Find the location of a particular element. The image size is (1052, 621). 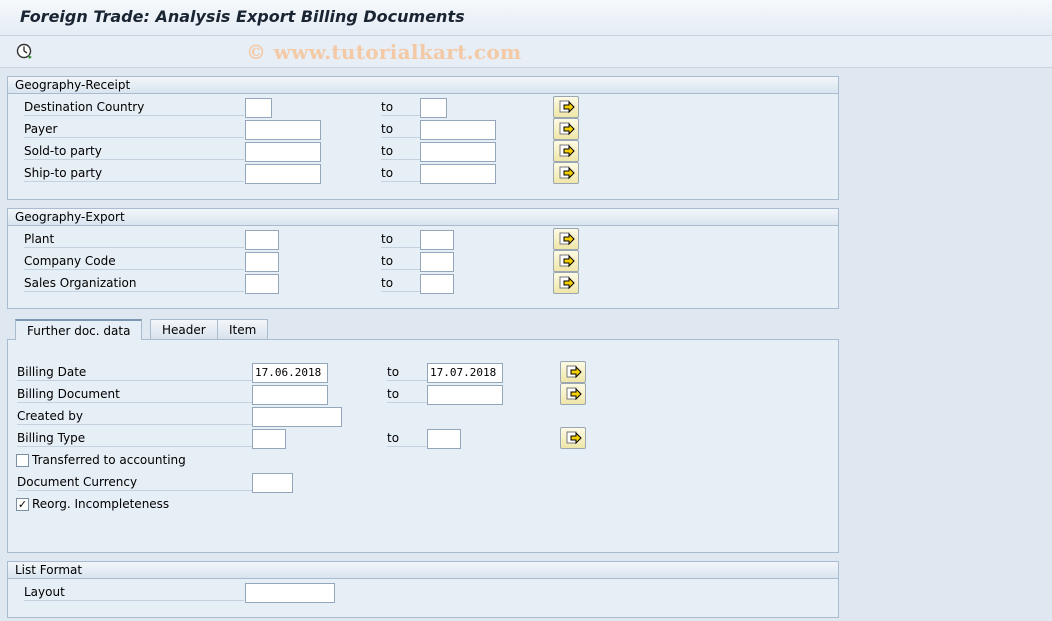

billing-type-to-input is located at coordinates (444, 439).